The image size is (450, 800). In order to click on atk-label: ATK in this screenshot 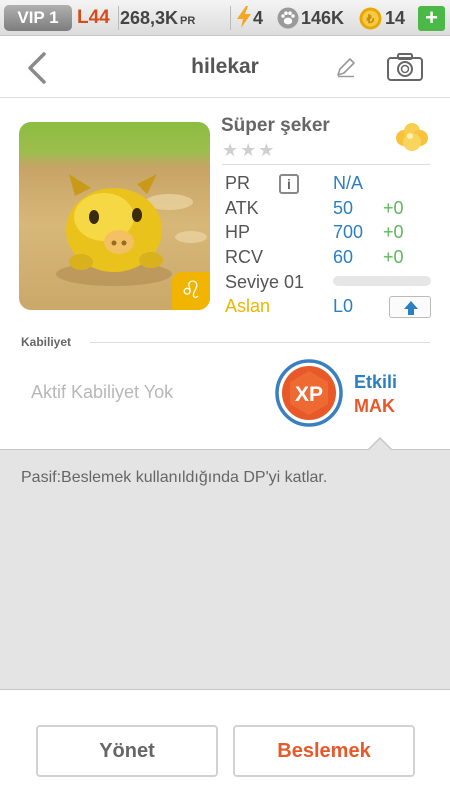, I will do `click(242, 208)`.